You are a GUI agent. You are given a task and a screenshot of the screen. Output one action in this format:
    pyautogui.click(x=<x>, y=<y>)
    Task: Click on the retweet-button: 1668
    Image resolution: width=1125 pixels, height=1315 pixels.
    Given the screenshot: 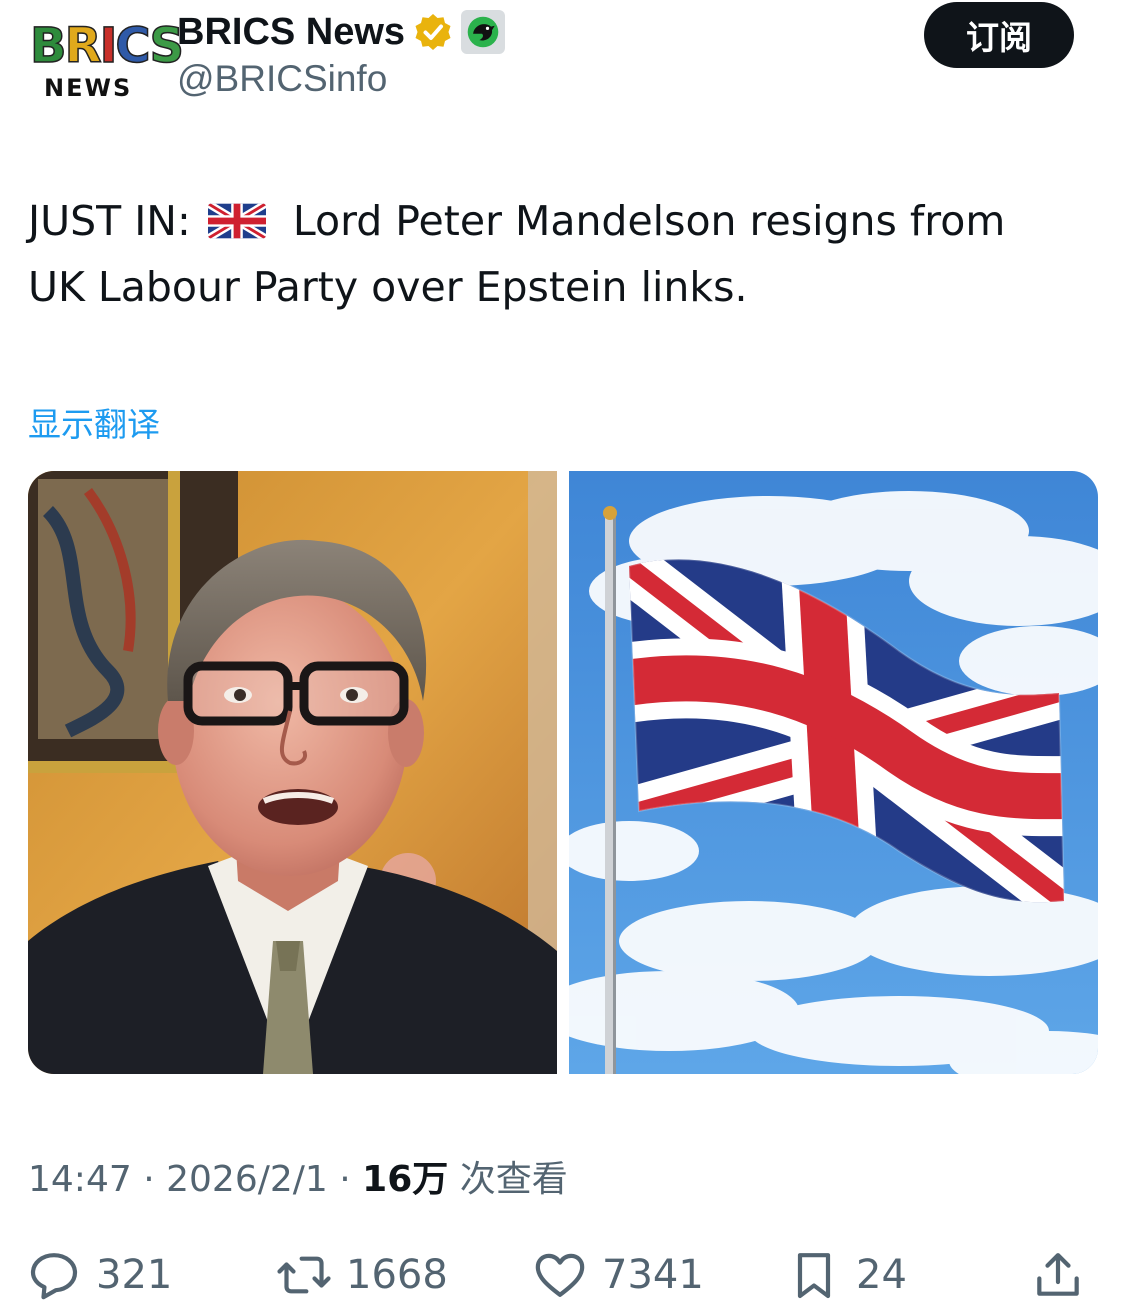 What is the action you would take?
    pyautogui.click(x=362, y=1275)
    